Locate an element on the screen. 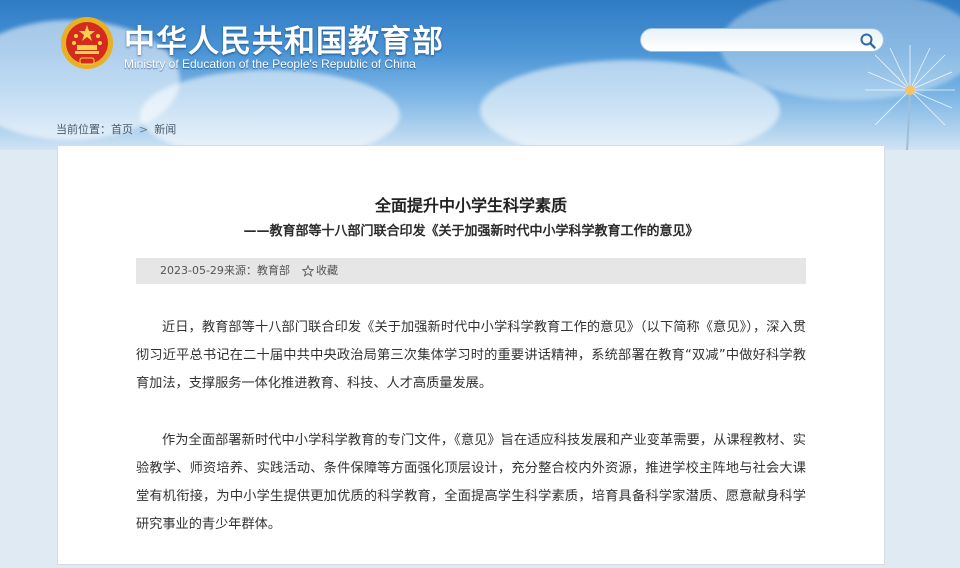  article-subtitle: ——教育部等十八部门联合印发《关于加强新时代中小学科学教育工作的意见》 is located at coordinates (471, 231).